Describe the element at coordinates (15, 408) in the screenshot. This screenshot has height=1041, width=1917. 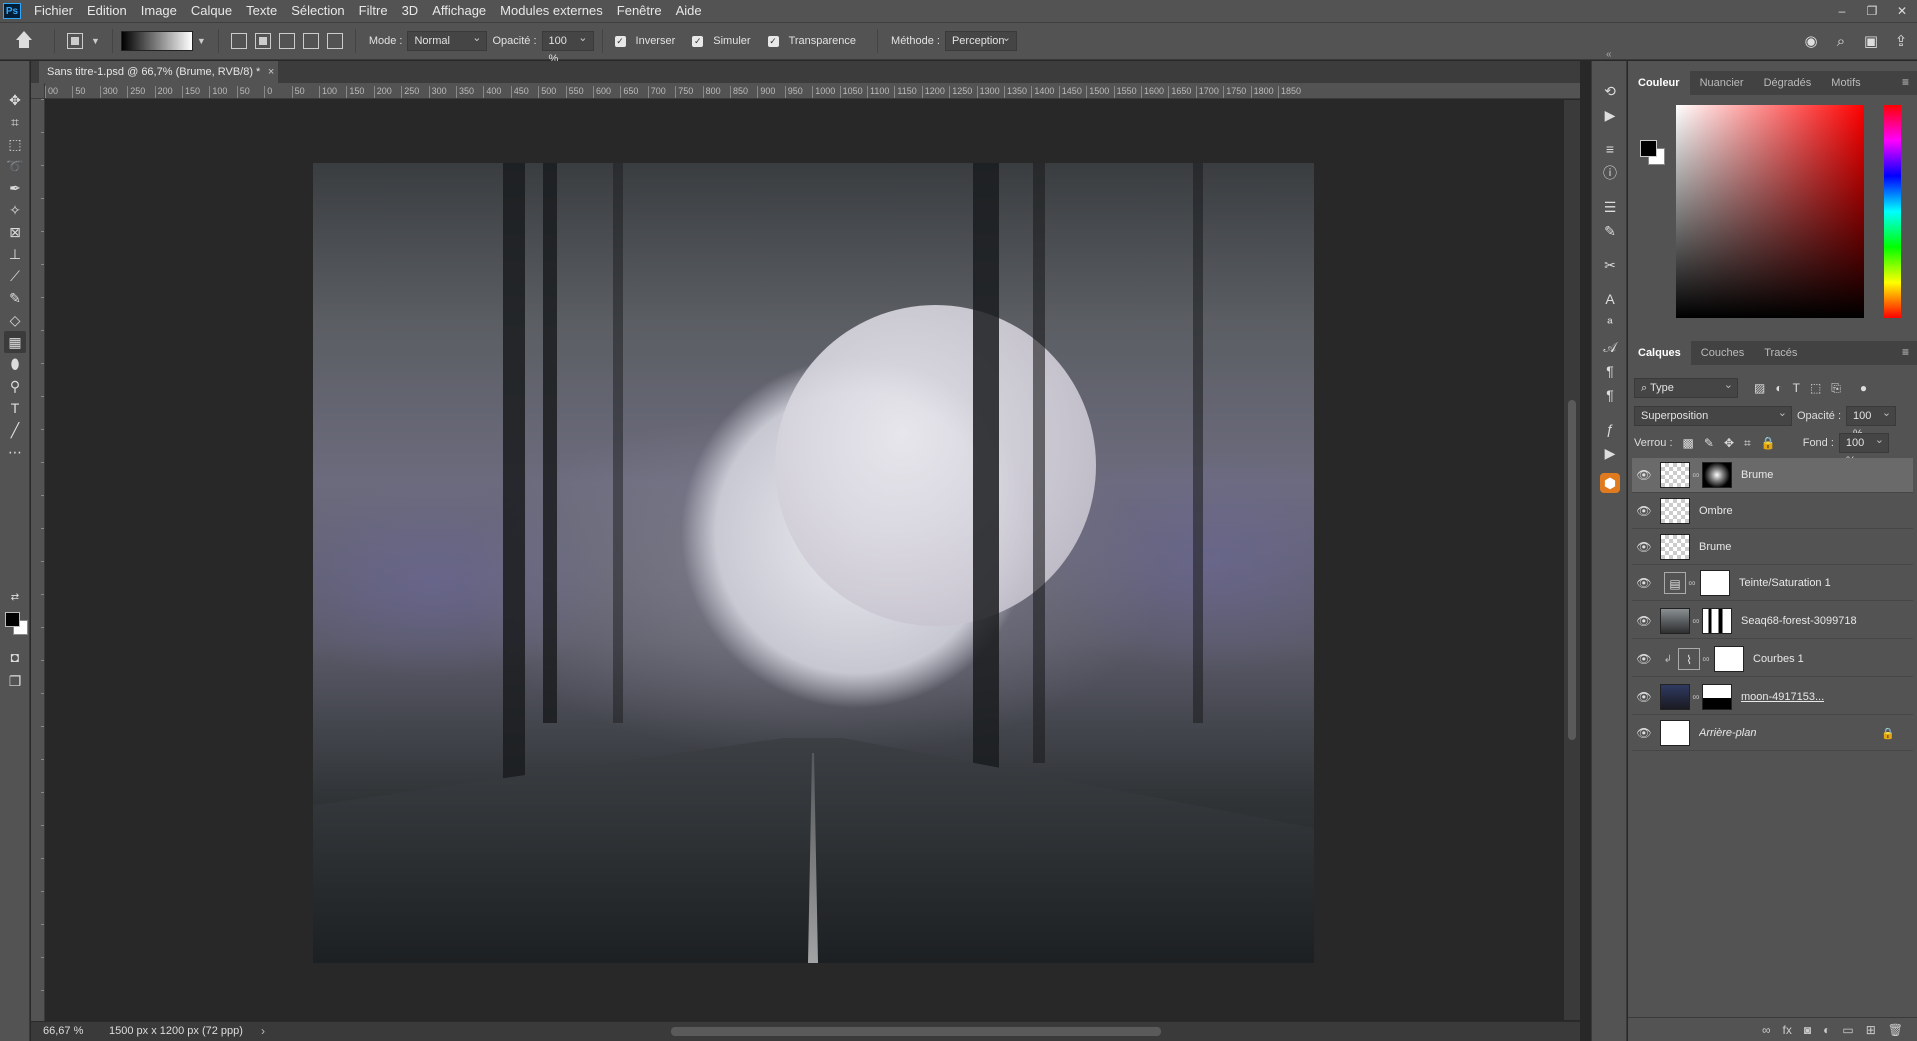
I see `type-tool-icon: T` at that location.